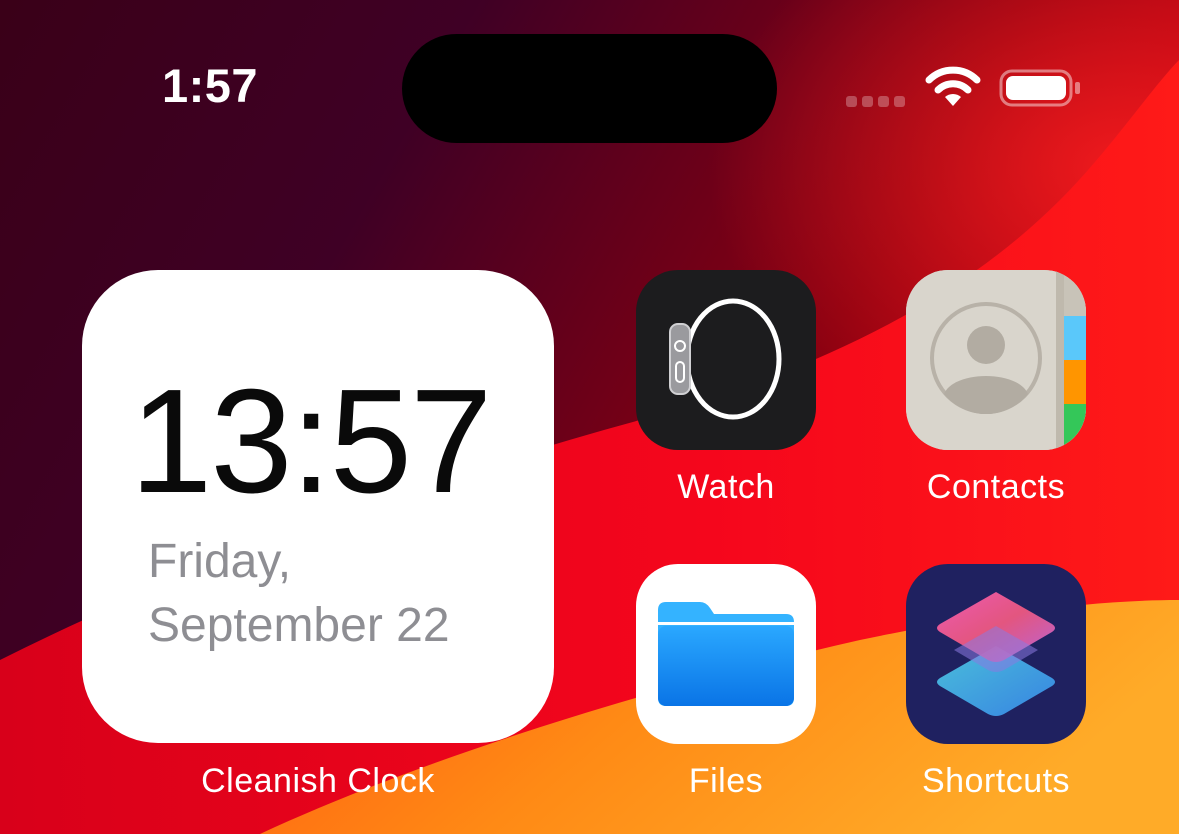  Describe the element at coordinates (953, 86) in the screenshot. I see `wifi-icon` at that location.